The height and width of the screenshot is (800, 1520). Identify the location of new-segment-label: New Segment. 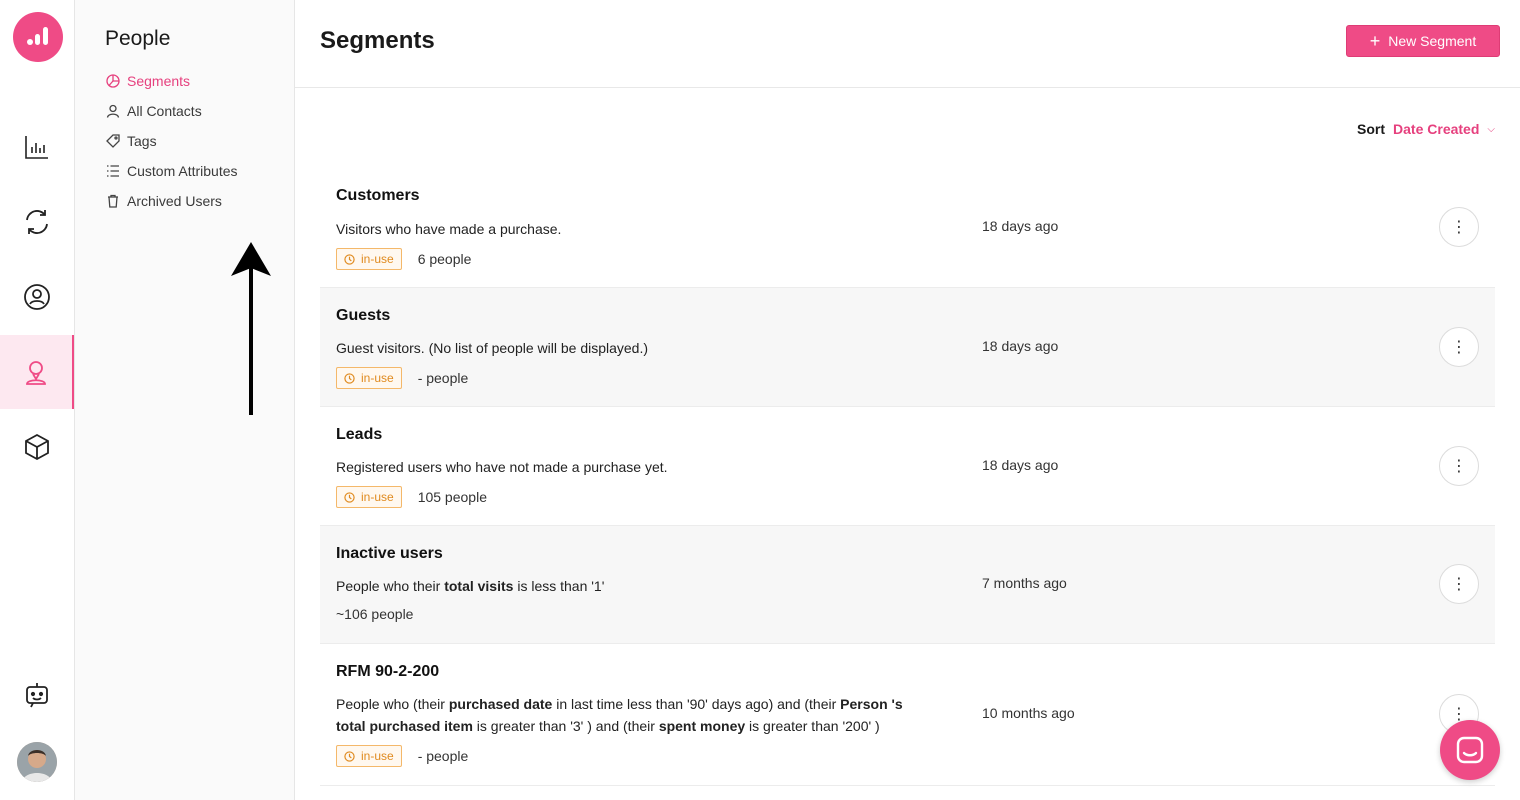
(1432, 41).